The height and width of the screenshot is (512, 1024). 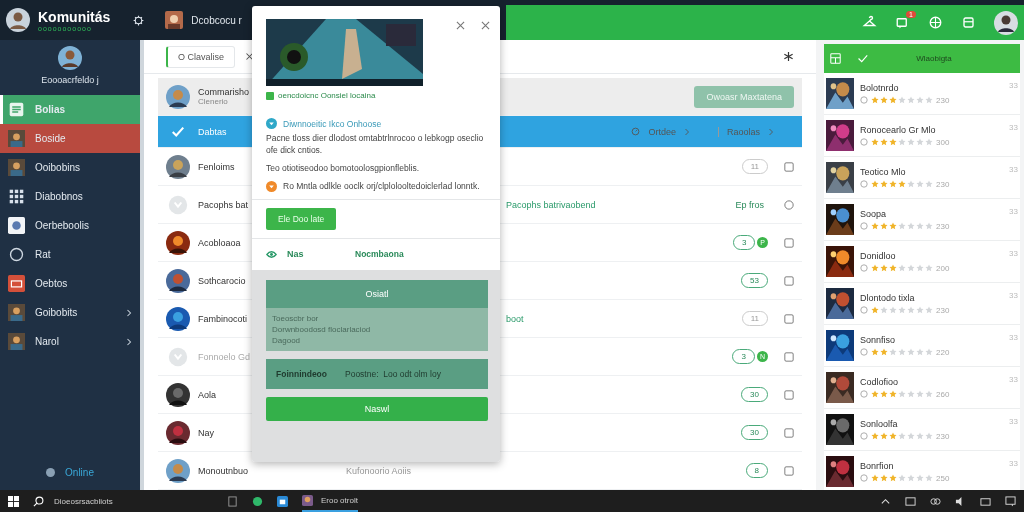 What do you see at coordinates (878, 255) in the screenshot?
I see `game-title: Donidloo` at bounding box center [878, 255].